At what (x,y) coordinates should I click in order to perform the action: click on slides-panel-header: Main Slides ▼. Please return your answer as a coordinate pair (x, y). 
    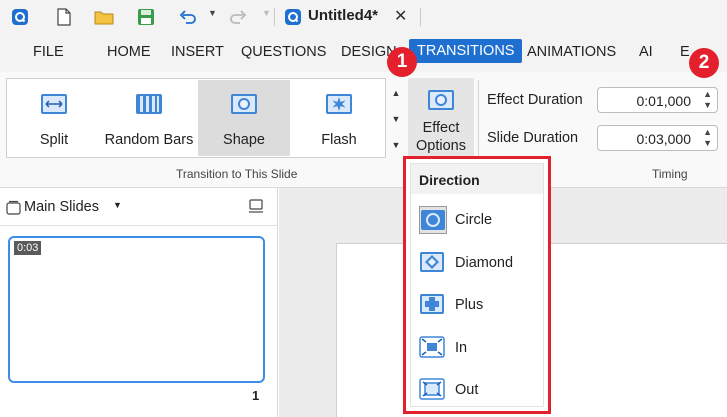
    Looking at the image, I should click on (139, 207).